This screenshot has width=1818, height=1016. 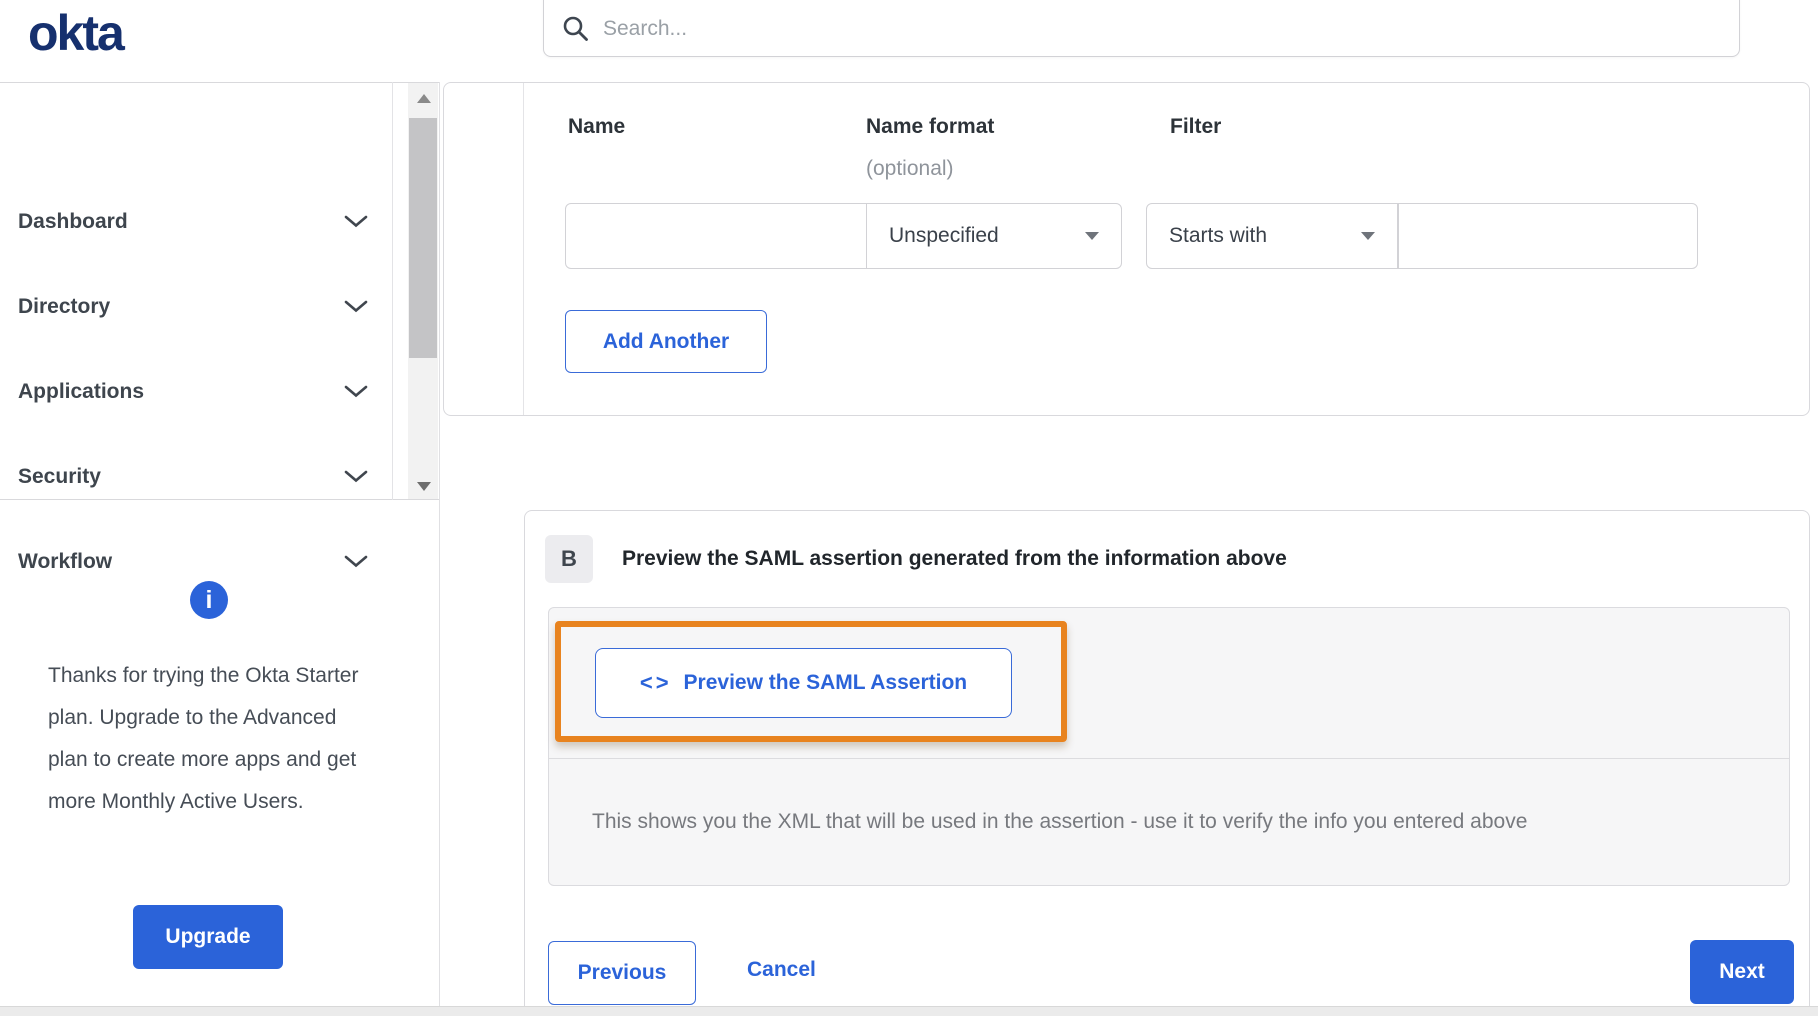 I want to click on nav-right-border, so click(x=392, y=291).